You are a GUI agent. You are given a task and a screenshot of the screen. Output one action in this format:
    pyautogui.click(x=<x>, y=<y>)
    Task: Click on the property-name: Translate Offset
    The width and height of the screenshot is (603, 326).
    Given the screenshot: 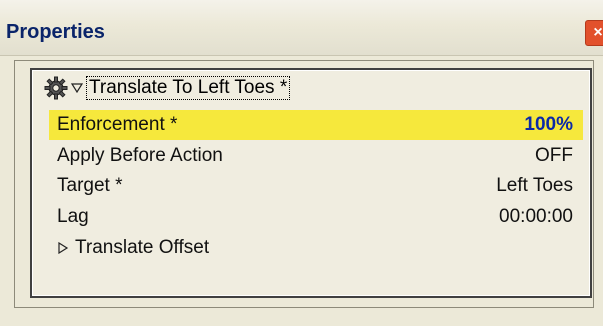 What is the action you would take?
    pyautogui.click(x=142, y=247)
    